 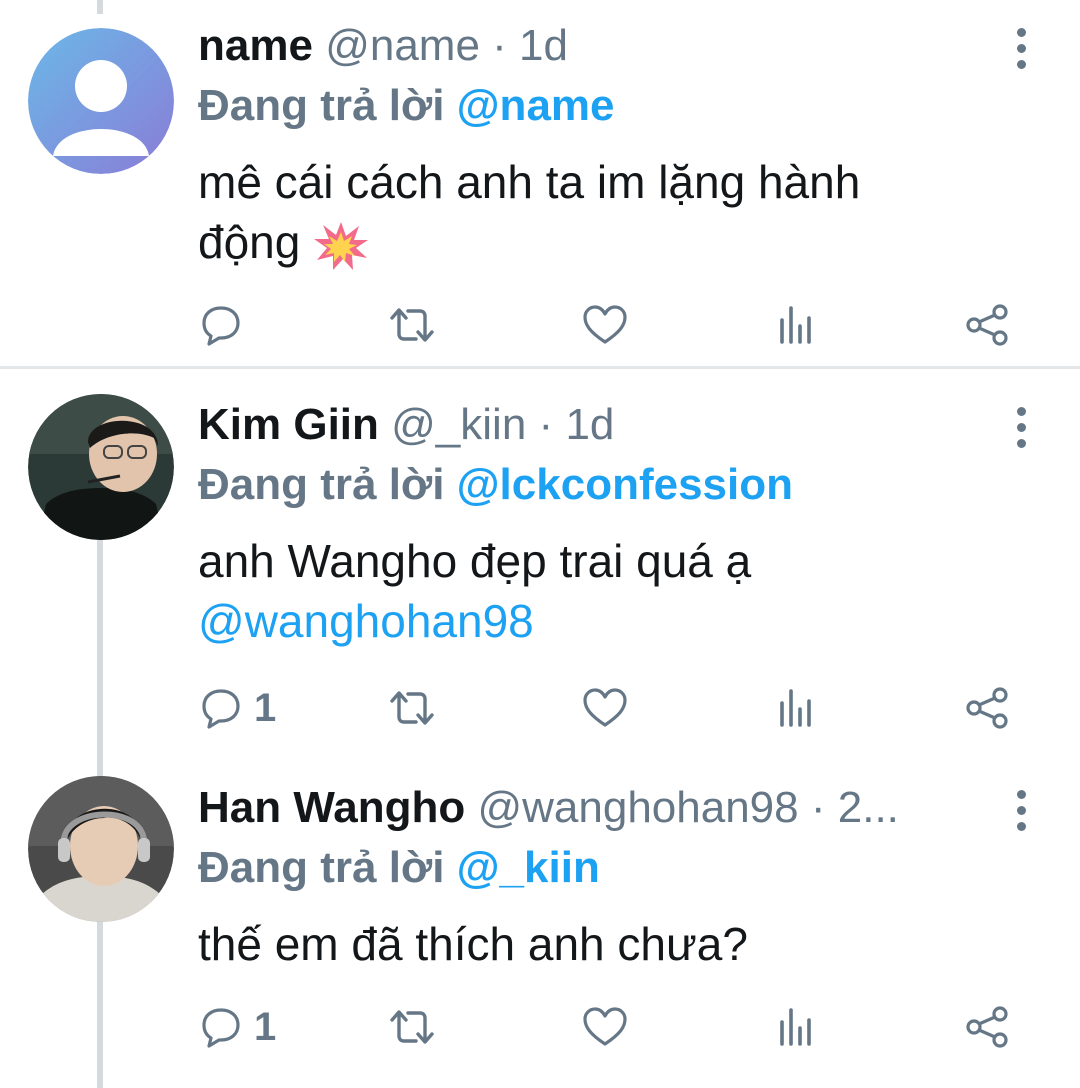 I want to click on tweet-text: thế em đã thích anh chưa?, so click(x=578, y=944).